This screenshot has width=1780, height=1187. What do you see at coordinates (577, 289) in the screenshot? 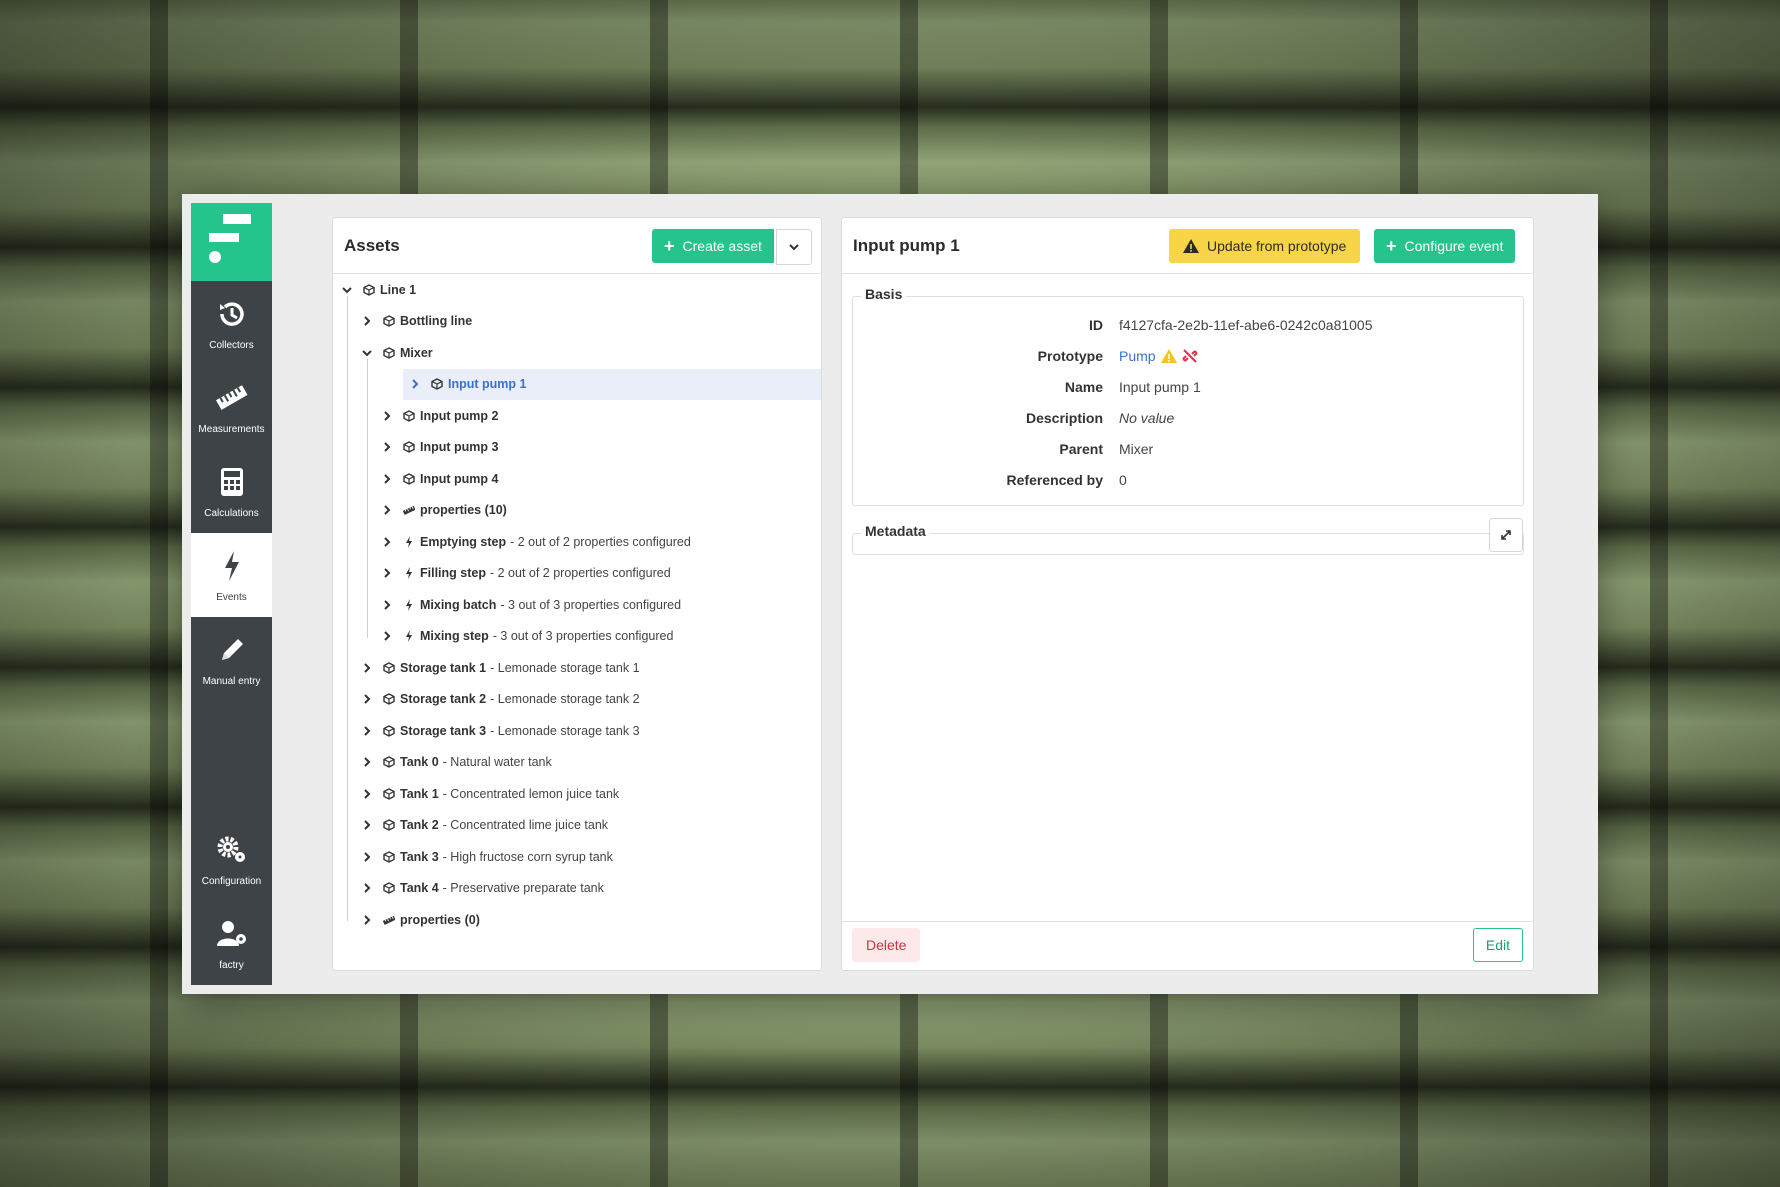
I see `tree-row: Line 1` at bounding box center [577, 289].